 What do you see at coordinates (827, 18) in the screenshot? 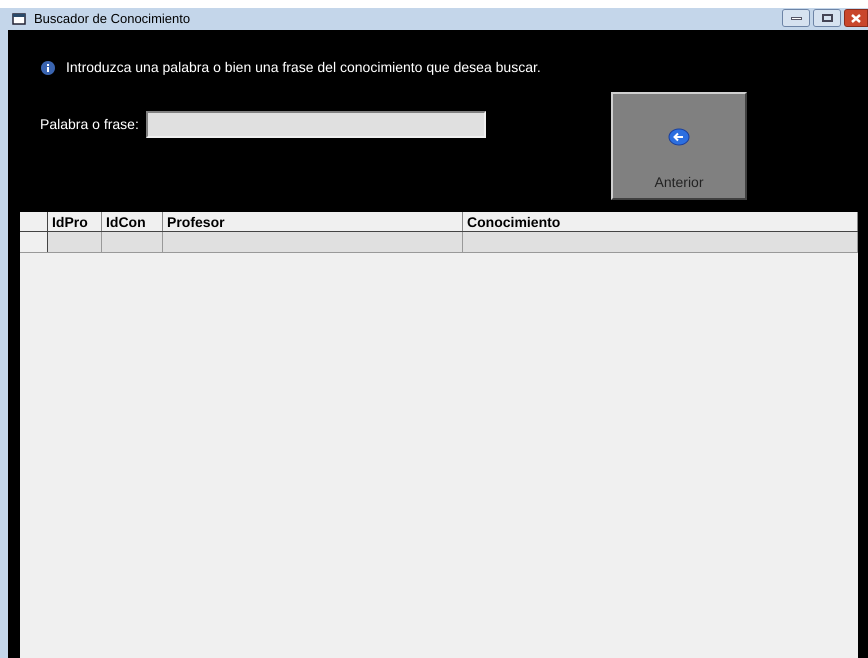
I see `maximize-button` at bounding box center [827, 18].